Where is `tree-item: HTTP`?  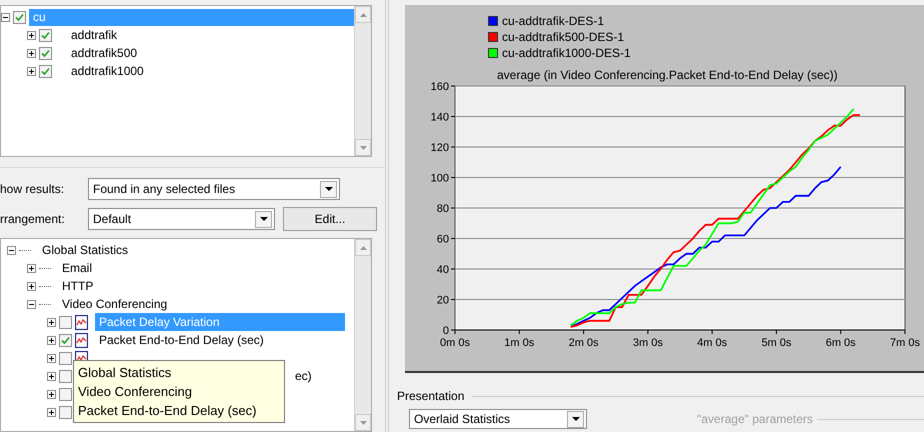
tree-item: HTTP is located at coordinates (78, 286).